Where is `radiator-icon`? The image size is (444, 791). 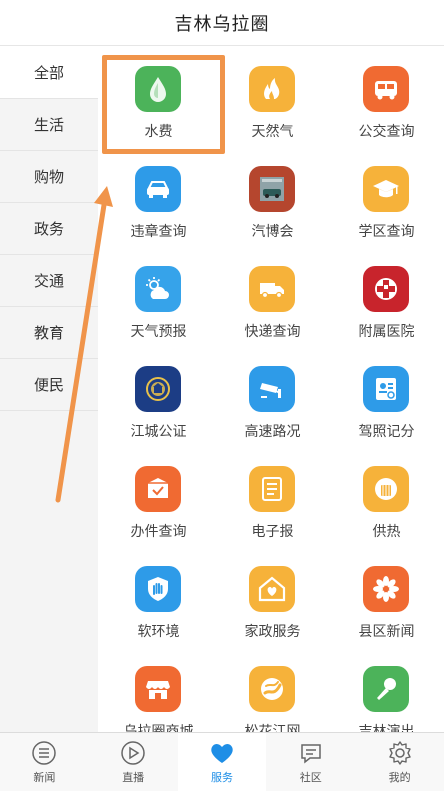 radiator-icon is located at coordinates (386, 489).